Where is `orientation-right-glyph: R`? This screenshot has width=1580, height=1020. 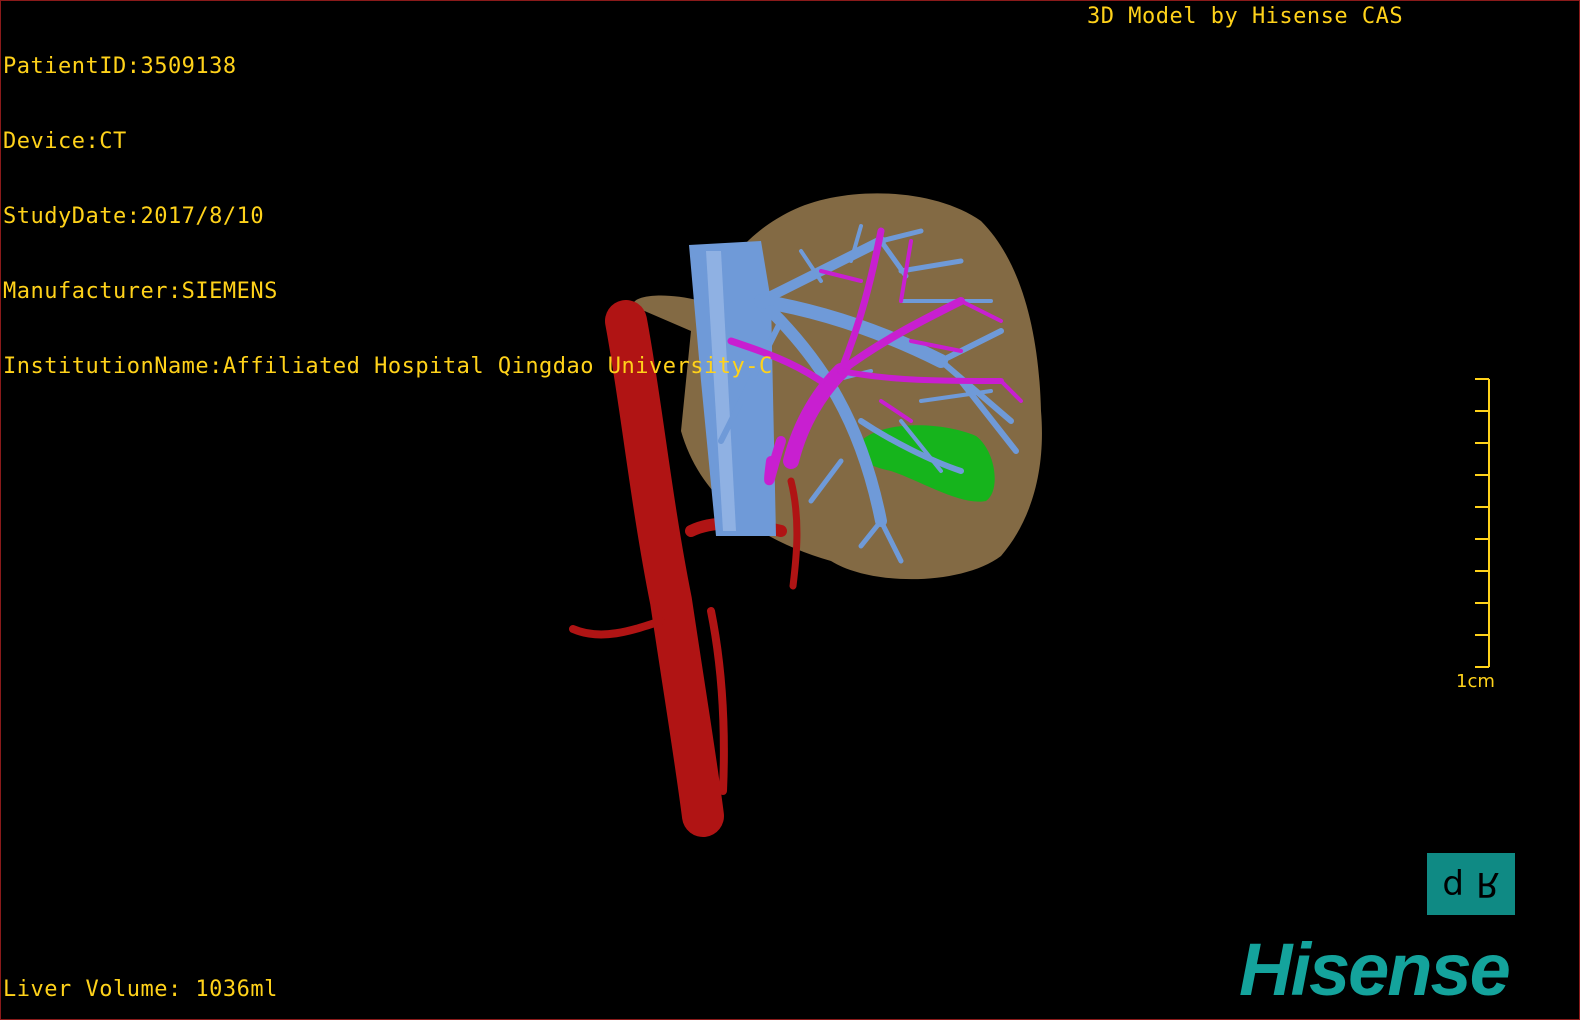 orientation-right-glyph: R is located at coordinates (1487, 884).